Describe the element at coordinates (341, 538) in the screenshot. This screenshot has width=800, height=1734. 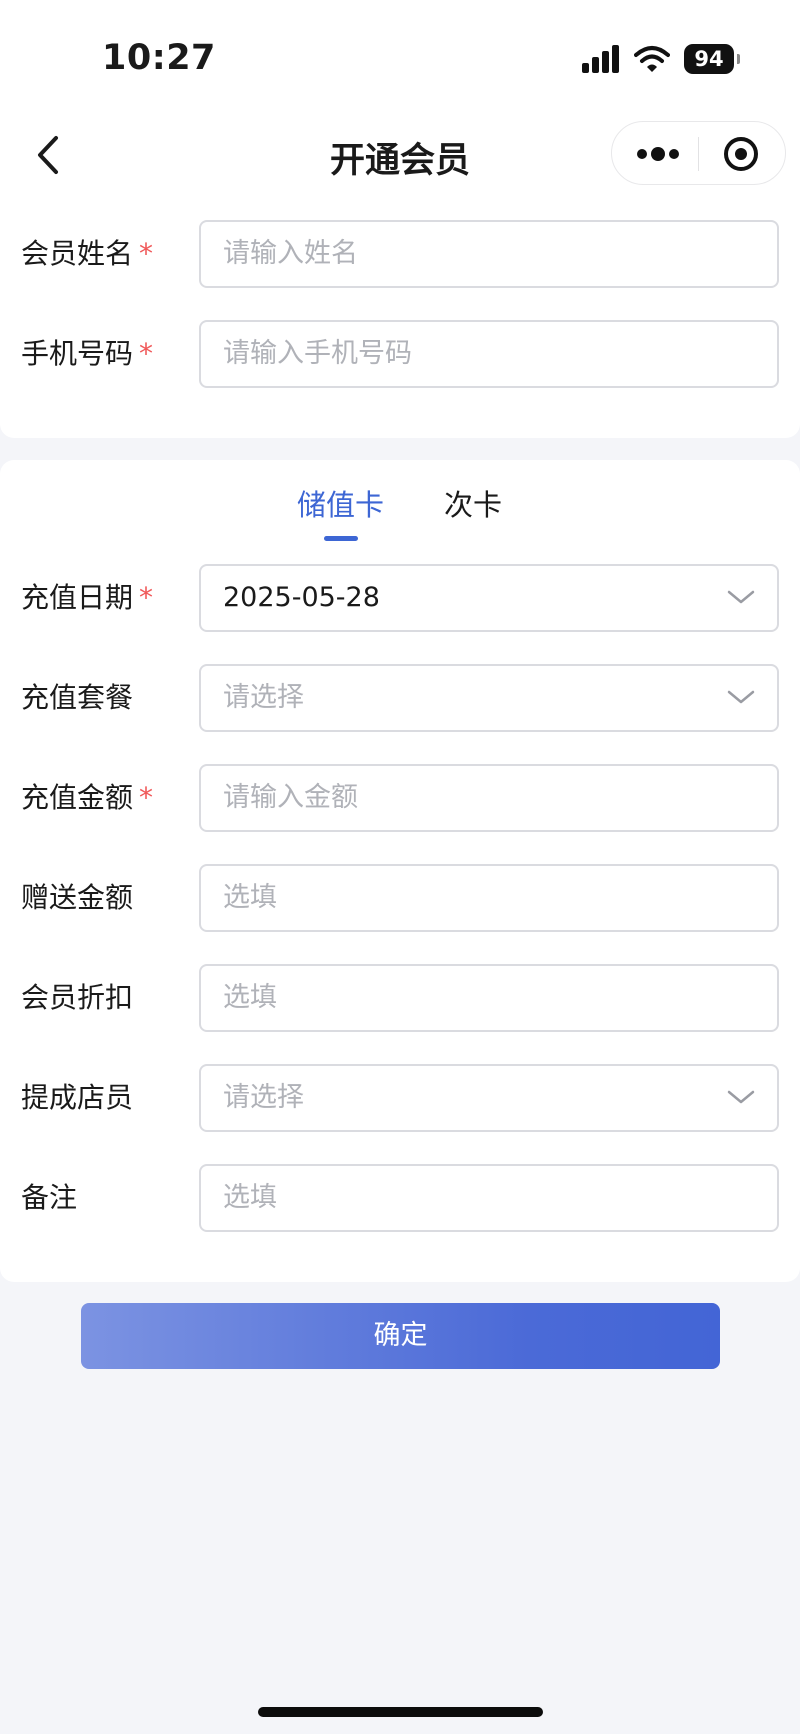
I see `active-tab-indicator` at that location.